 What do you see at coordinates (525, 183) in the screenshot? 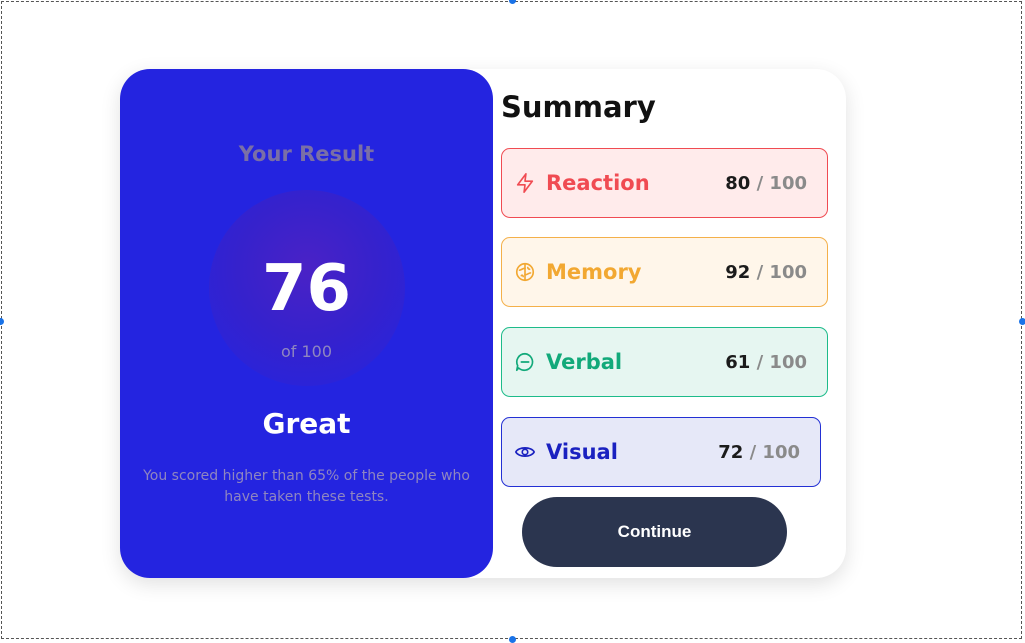
I see `lightning-icon` at bounding box center [525, 183].